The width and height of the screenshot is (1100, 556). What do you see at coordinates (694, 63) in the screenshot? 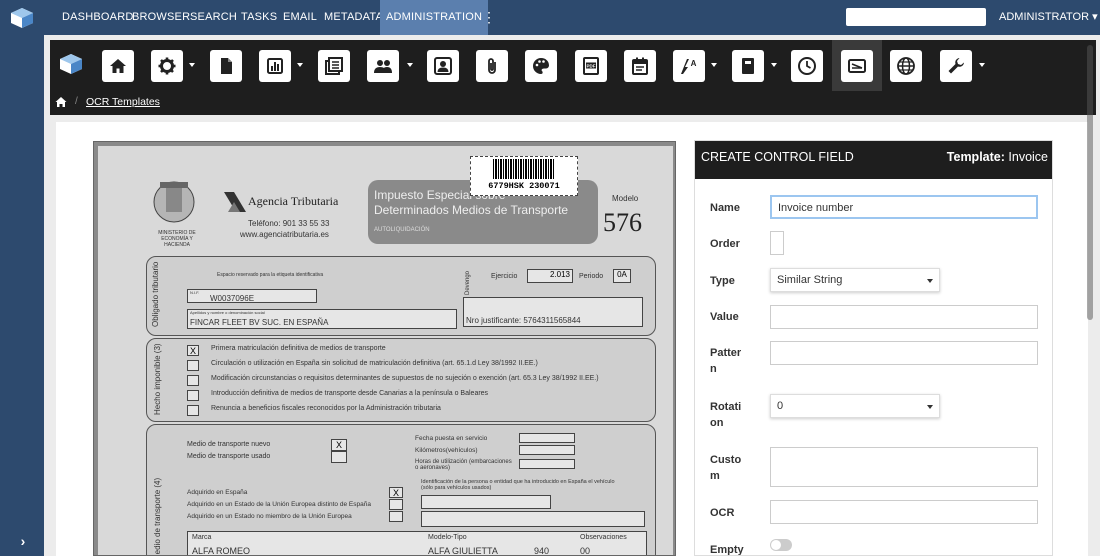
I see `svg-text: A` at bounding box center [694, 63].